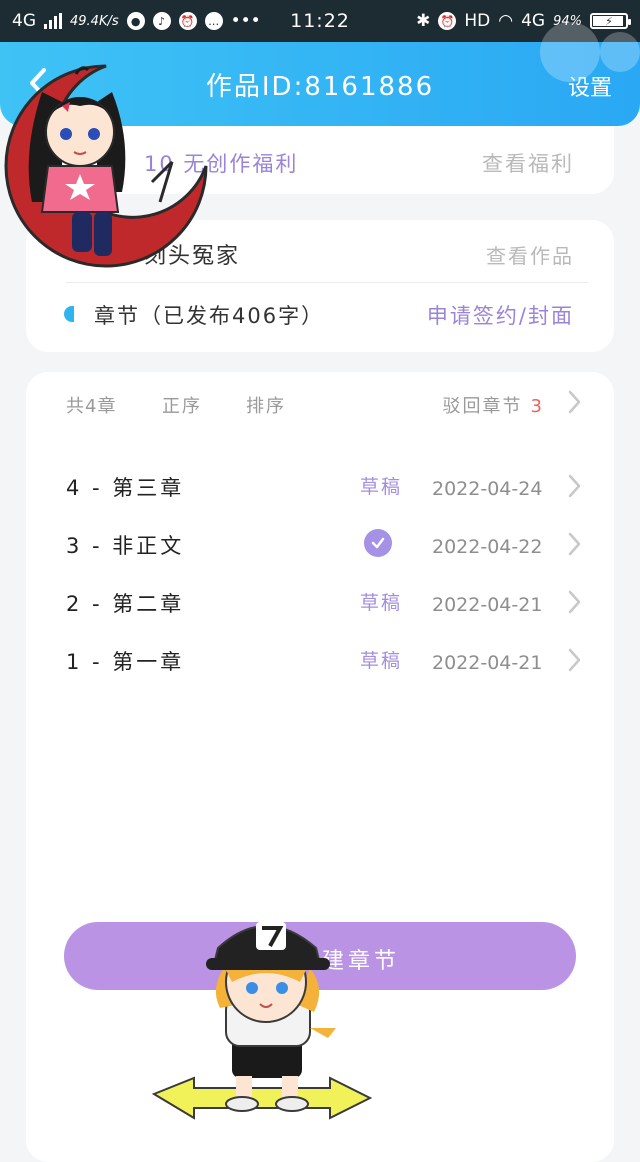 This screenshot has height=1162, width=640. Describe the element at coordinates (24, 21) in the screenshot. I see `network-label: 4G` at that location.